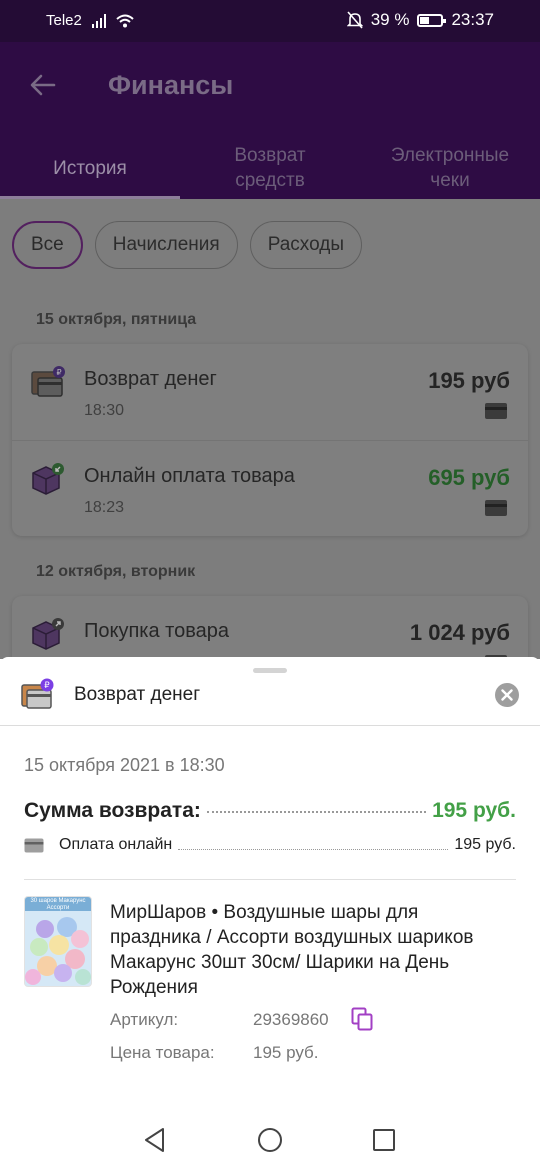  I want to click on battery-fill, so click(425, 20).